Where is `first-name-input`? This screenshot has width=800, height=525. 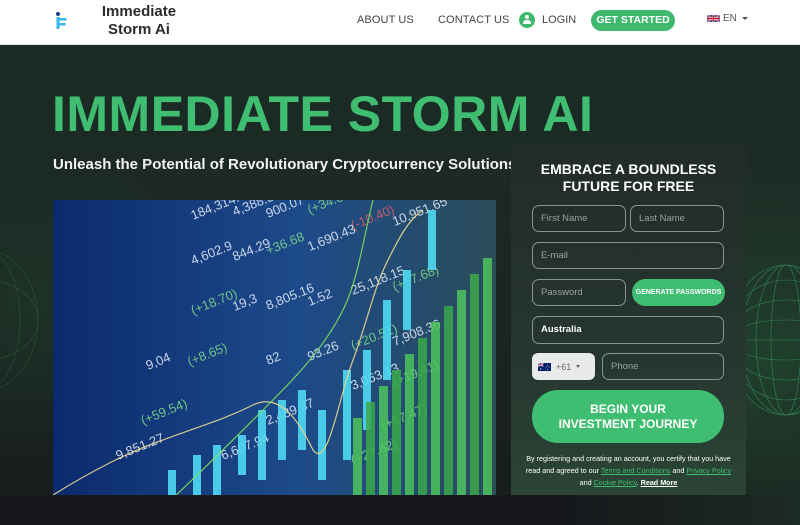 first-name-input is located at coordinates (579, 218).